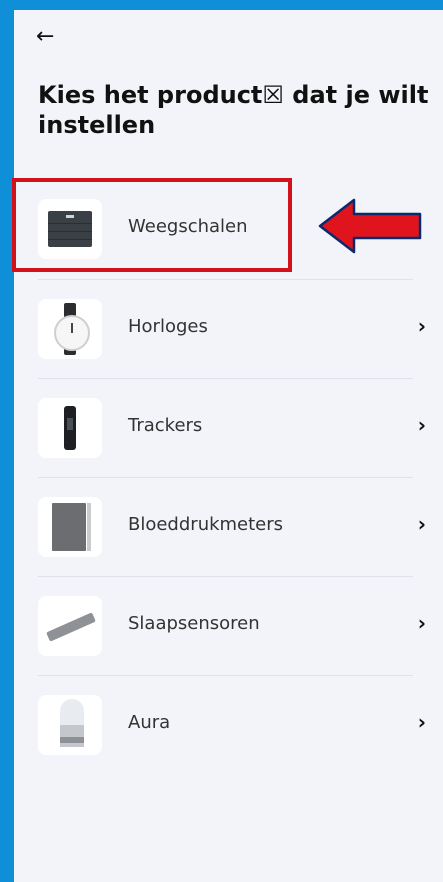 The height and width of the screenshot is (882, 443). What do you see at coordinates (49, 37) in the screenshot?
I see `back-arrow-icon: ←` at bounding box center [49, 37].